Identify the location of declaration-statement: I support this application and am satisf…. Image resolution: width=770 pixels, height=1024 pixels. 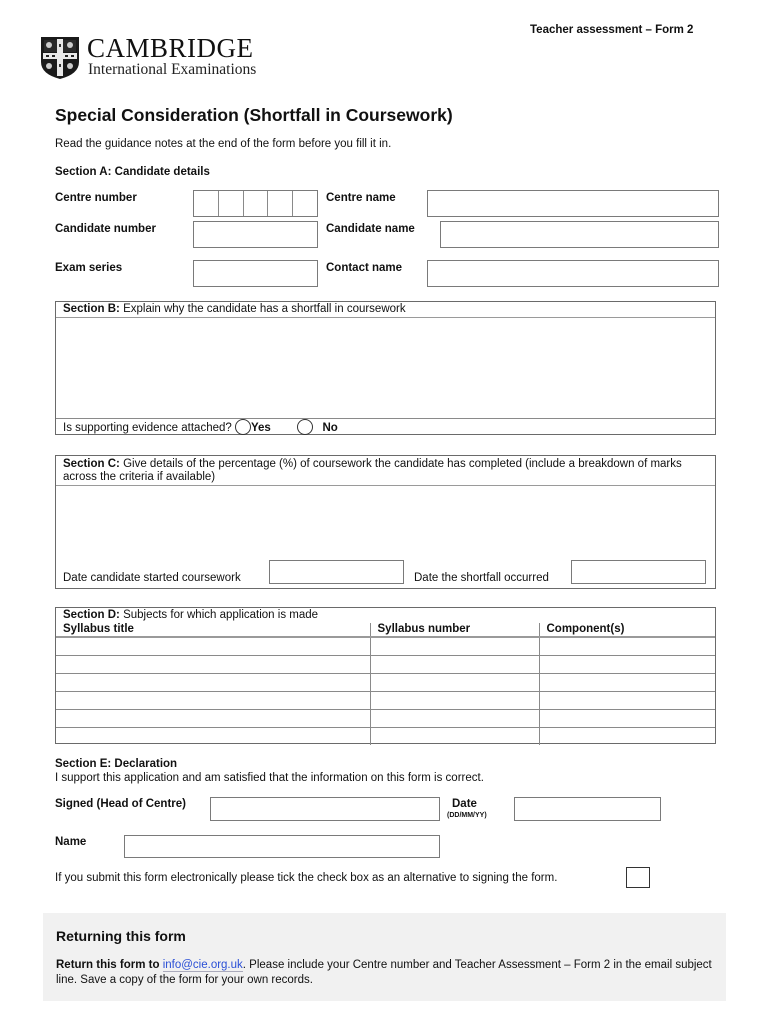
(269, 778).